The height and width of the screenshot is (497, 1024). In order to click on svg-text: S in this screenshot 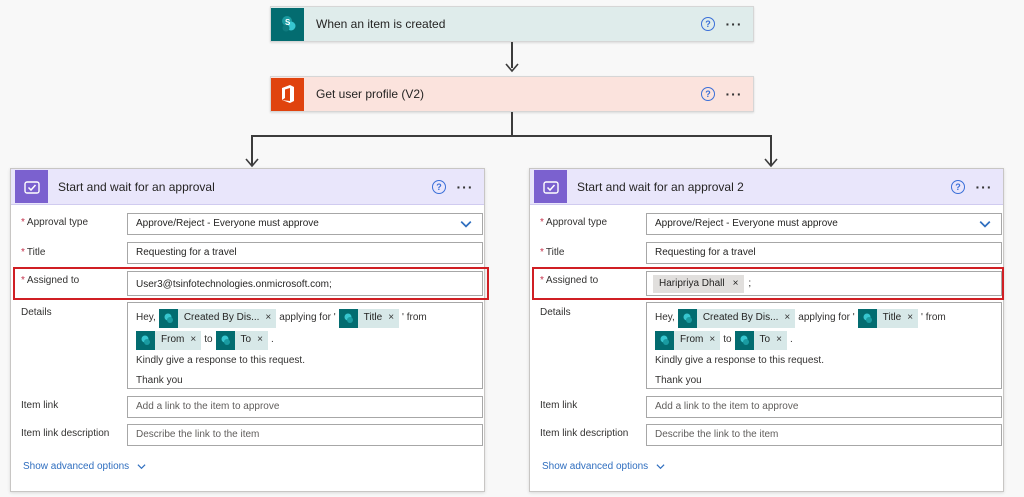, I will do `click(288, 22)`.